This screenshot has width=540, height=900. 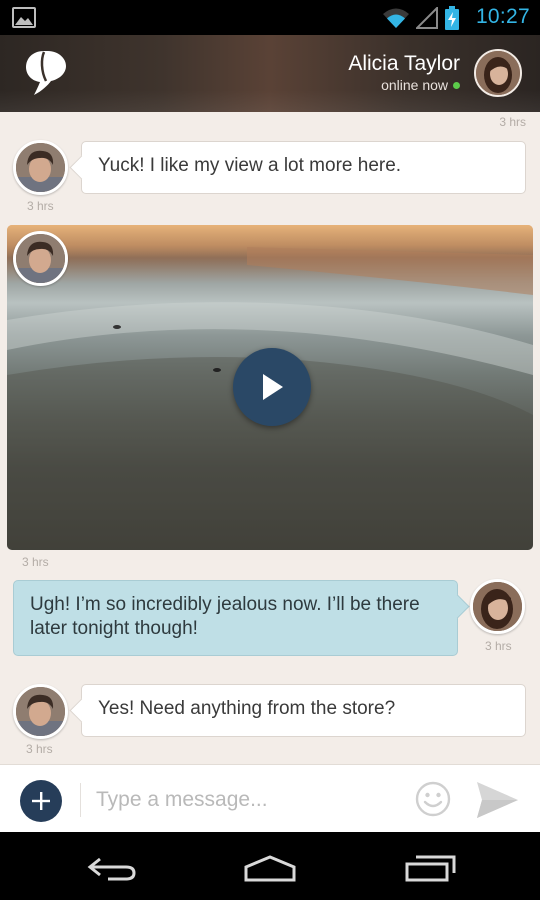 What do you see at coordinates (502, 16) in the screenshot?
I see `status-time: 10:27` at bounding box center [502, 16].